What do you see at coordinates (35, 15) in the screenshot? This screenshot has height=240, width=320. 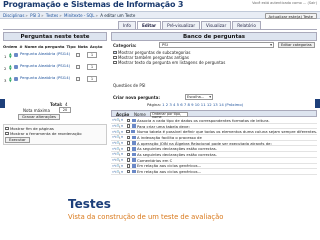 I see `breadcrumb-psi3: PSI 3` at bounding box center [35, 15].